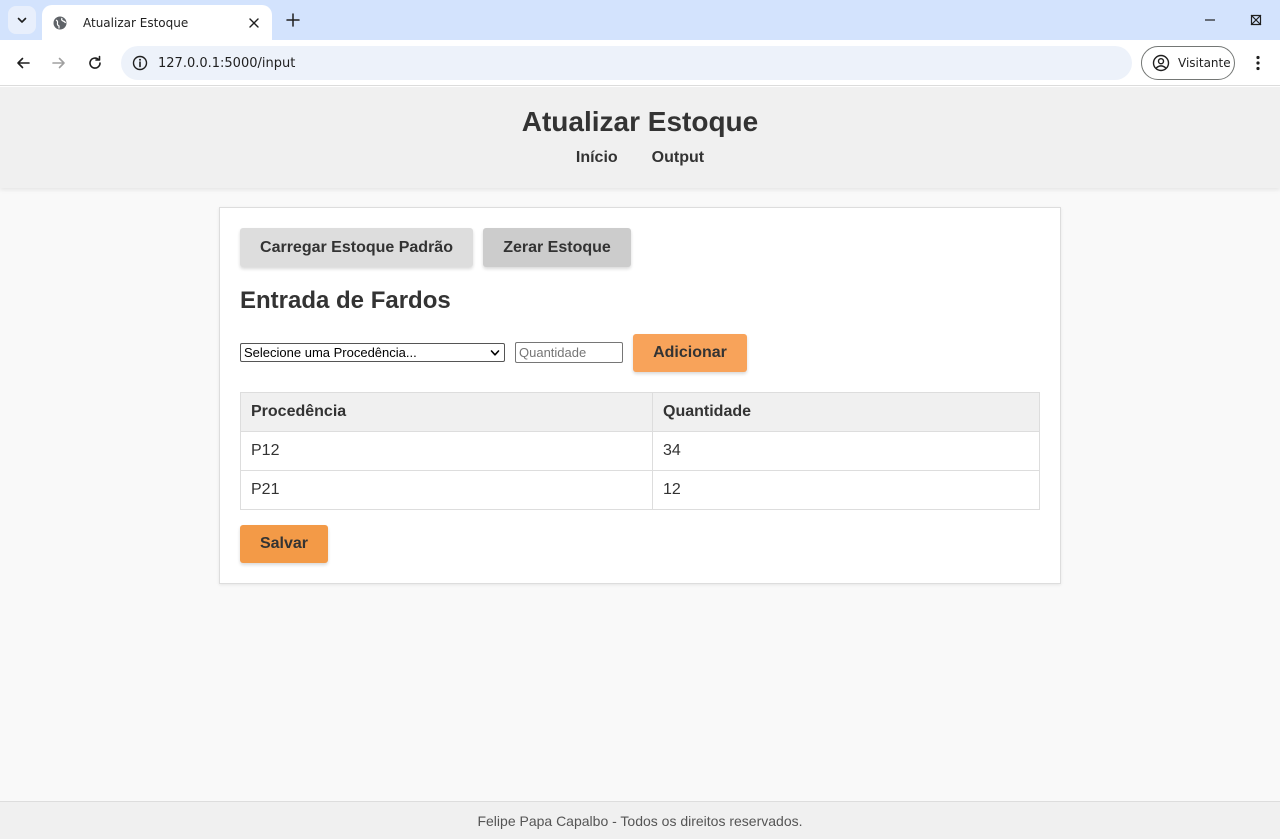  Describe the element at coordinates (597, 158) in the screenshot. I see `nav-link-inicio: Início` at that location.